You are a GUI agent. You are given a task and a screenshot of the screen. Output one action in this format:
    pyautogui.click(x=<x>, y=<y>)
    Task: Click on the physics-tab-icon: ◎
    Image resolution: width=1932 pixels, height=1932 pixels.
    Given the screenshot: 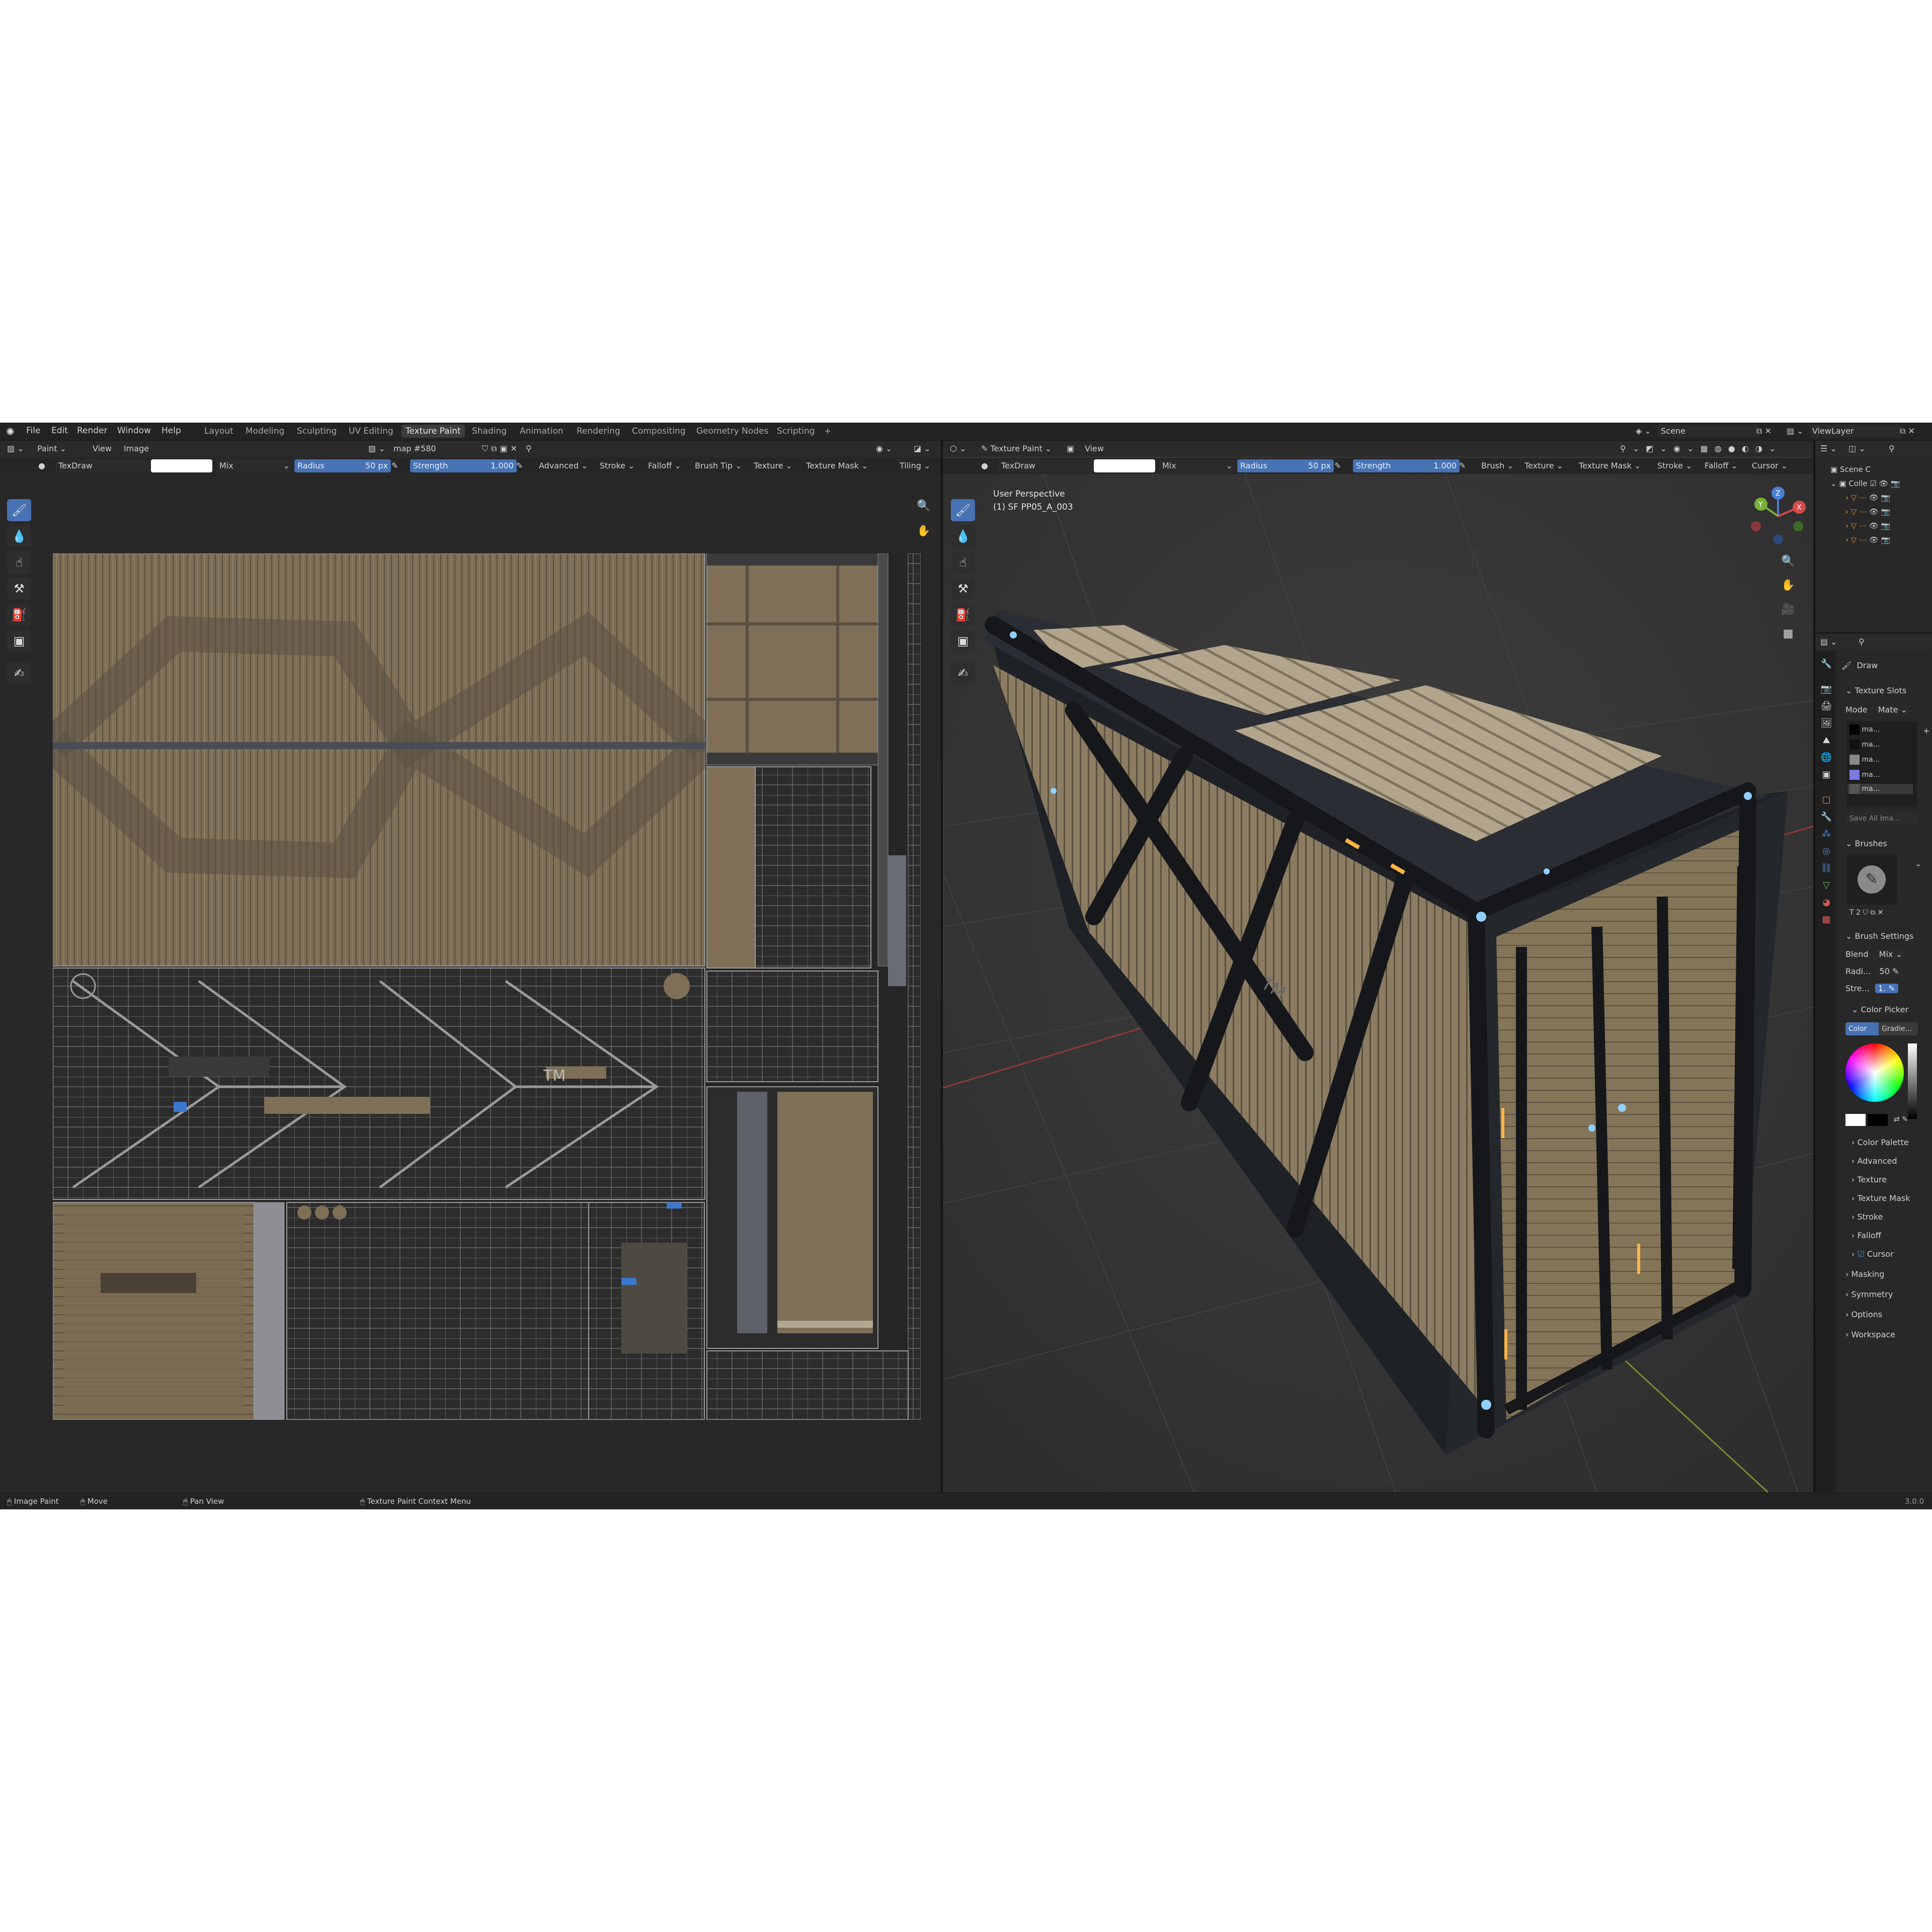 What is the action you would take?
    pyautogui.click(x=1826, y=851)
    